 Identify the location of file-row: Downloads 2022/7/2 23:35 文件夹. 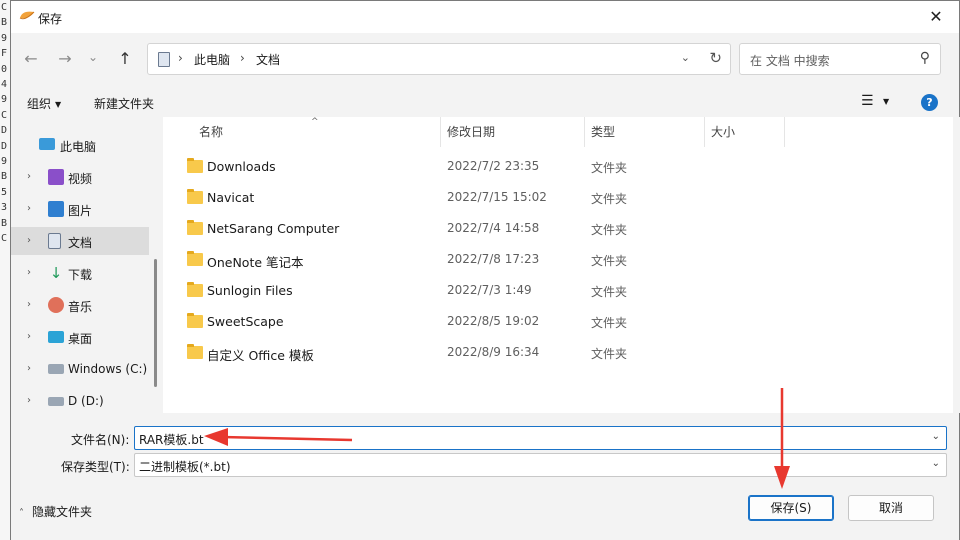
(558, 166).